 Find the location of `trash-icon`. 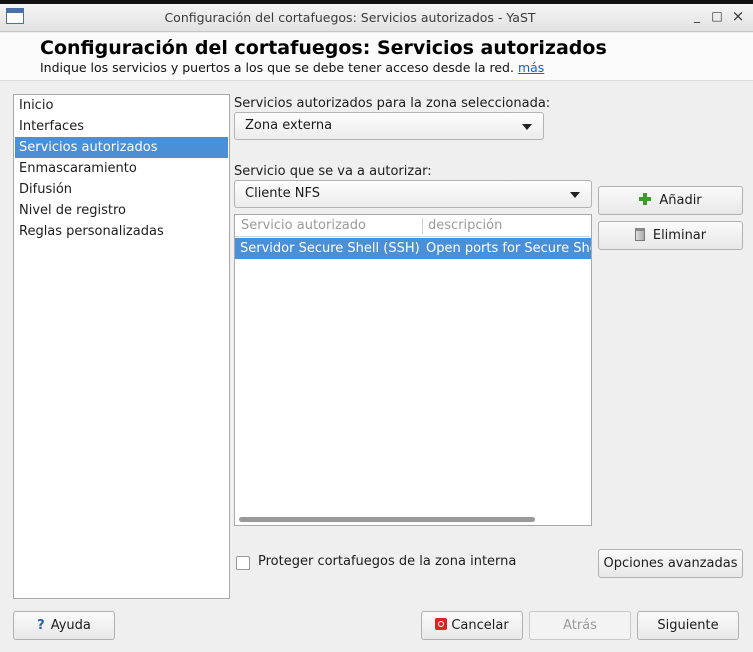

trash-icon is located at coordinates (639, 234).